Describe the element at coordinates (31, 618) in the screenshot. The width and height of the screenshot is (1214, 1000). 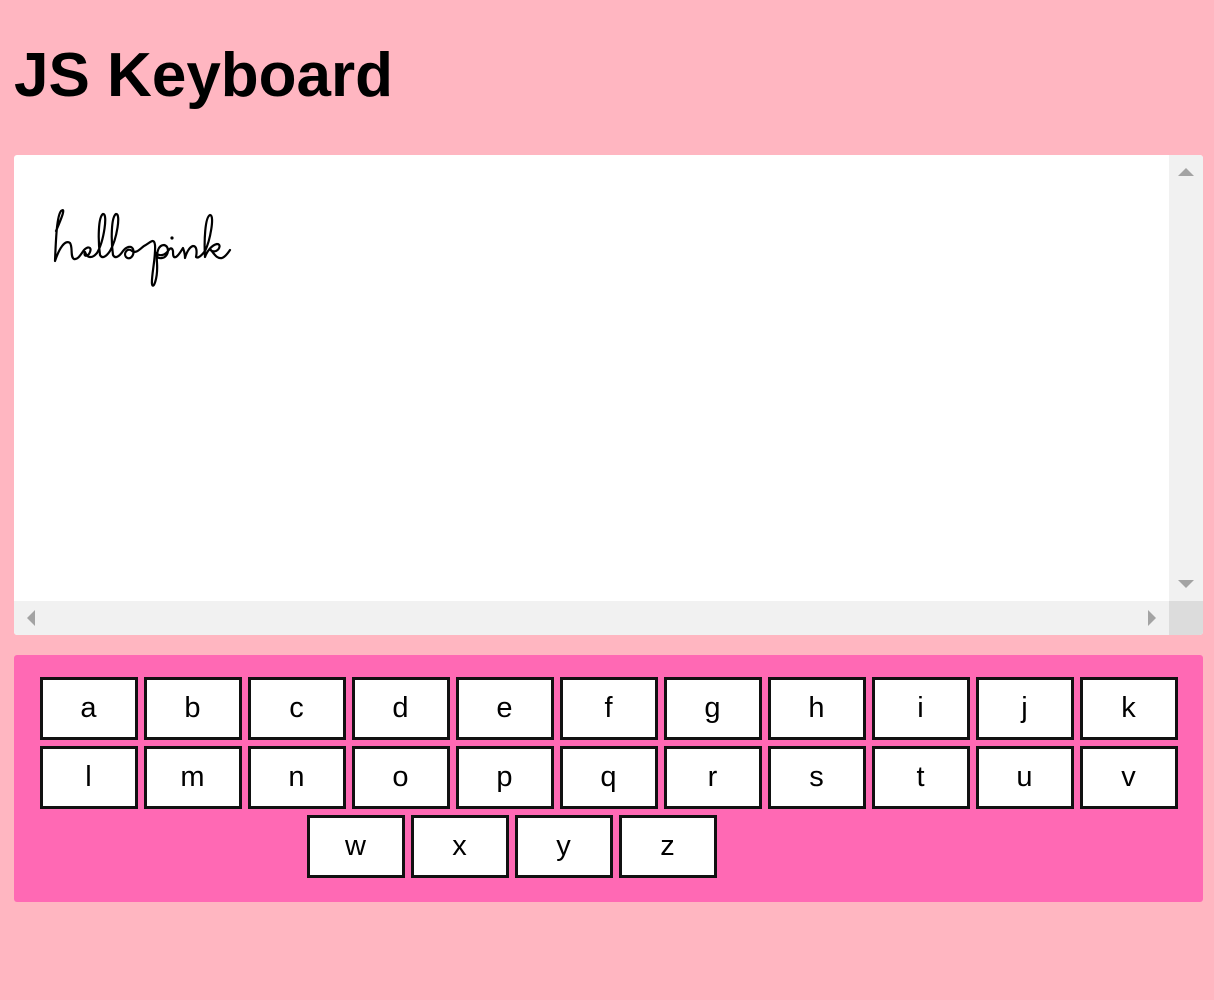
I see `scroll-left-arrow-icon` at that location.